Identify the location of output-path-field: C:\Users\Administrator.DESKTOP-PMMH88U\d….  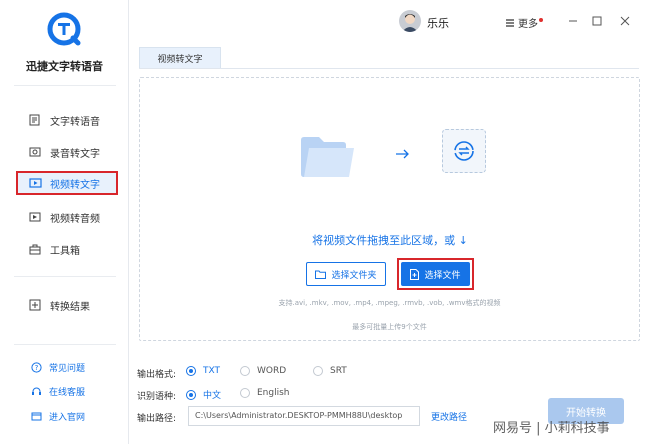
(304, 416).